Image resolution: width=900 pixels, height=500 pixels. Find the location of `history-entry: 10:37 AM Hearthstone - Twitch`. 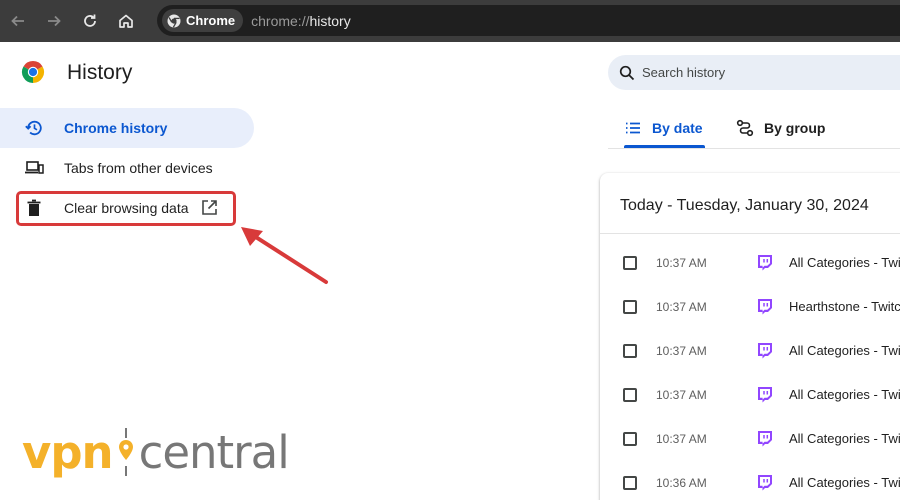

history-entry: 10:37 AM Hearthstone - Twitch is located at coordinates (750, 308).